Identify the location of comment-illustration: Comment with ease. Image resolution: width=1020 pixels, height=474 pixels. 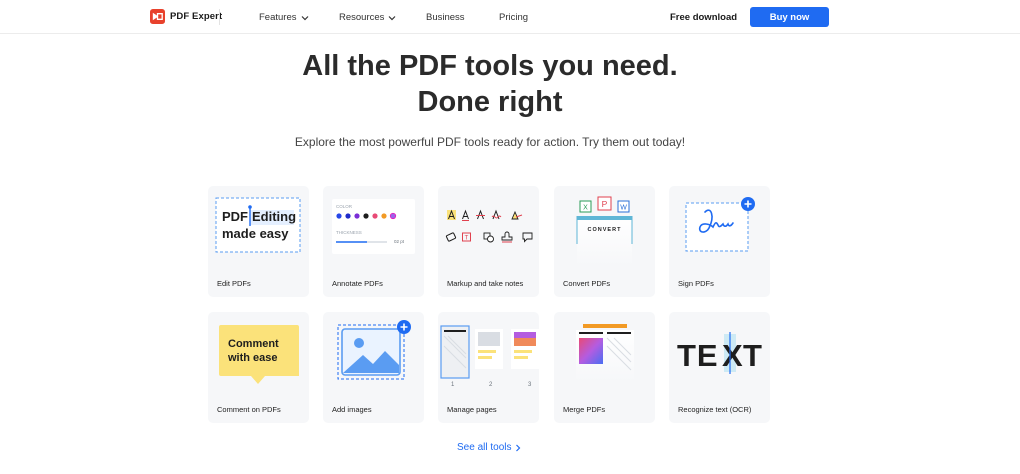
(259, 354).